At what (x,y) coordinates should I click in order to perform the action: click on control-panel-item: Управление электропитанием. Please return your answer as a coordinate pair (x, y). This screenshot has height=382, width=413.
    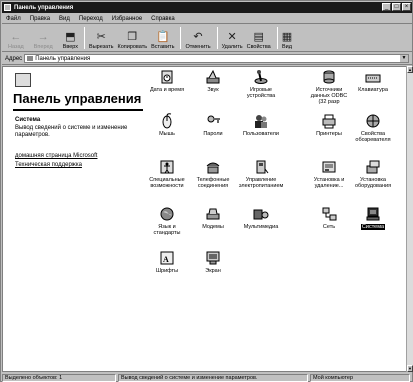
    Looking at the image, I should click on (261, 174).